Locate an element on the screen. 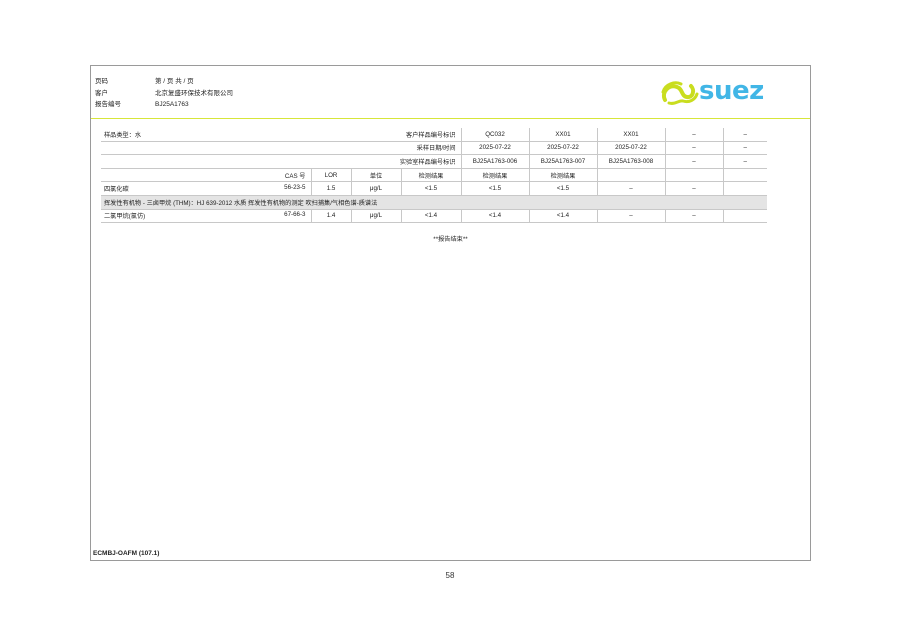 Image resolution: width=900 pixels, height=636 pixels. header-divider is located at coordinates (450, 118).